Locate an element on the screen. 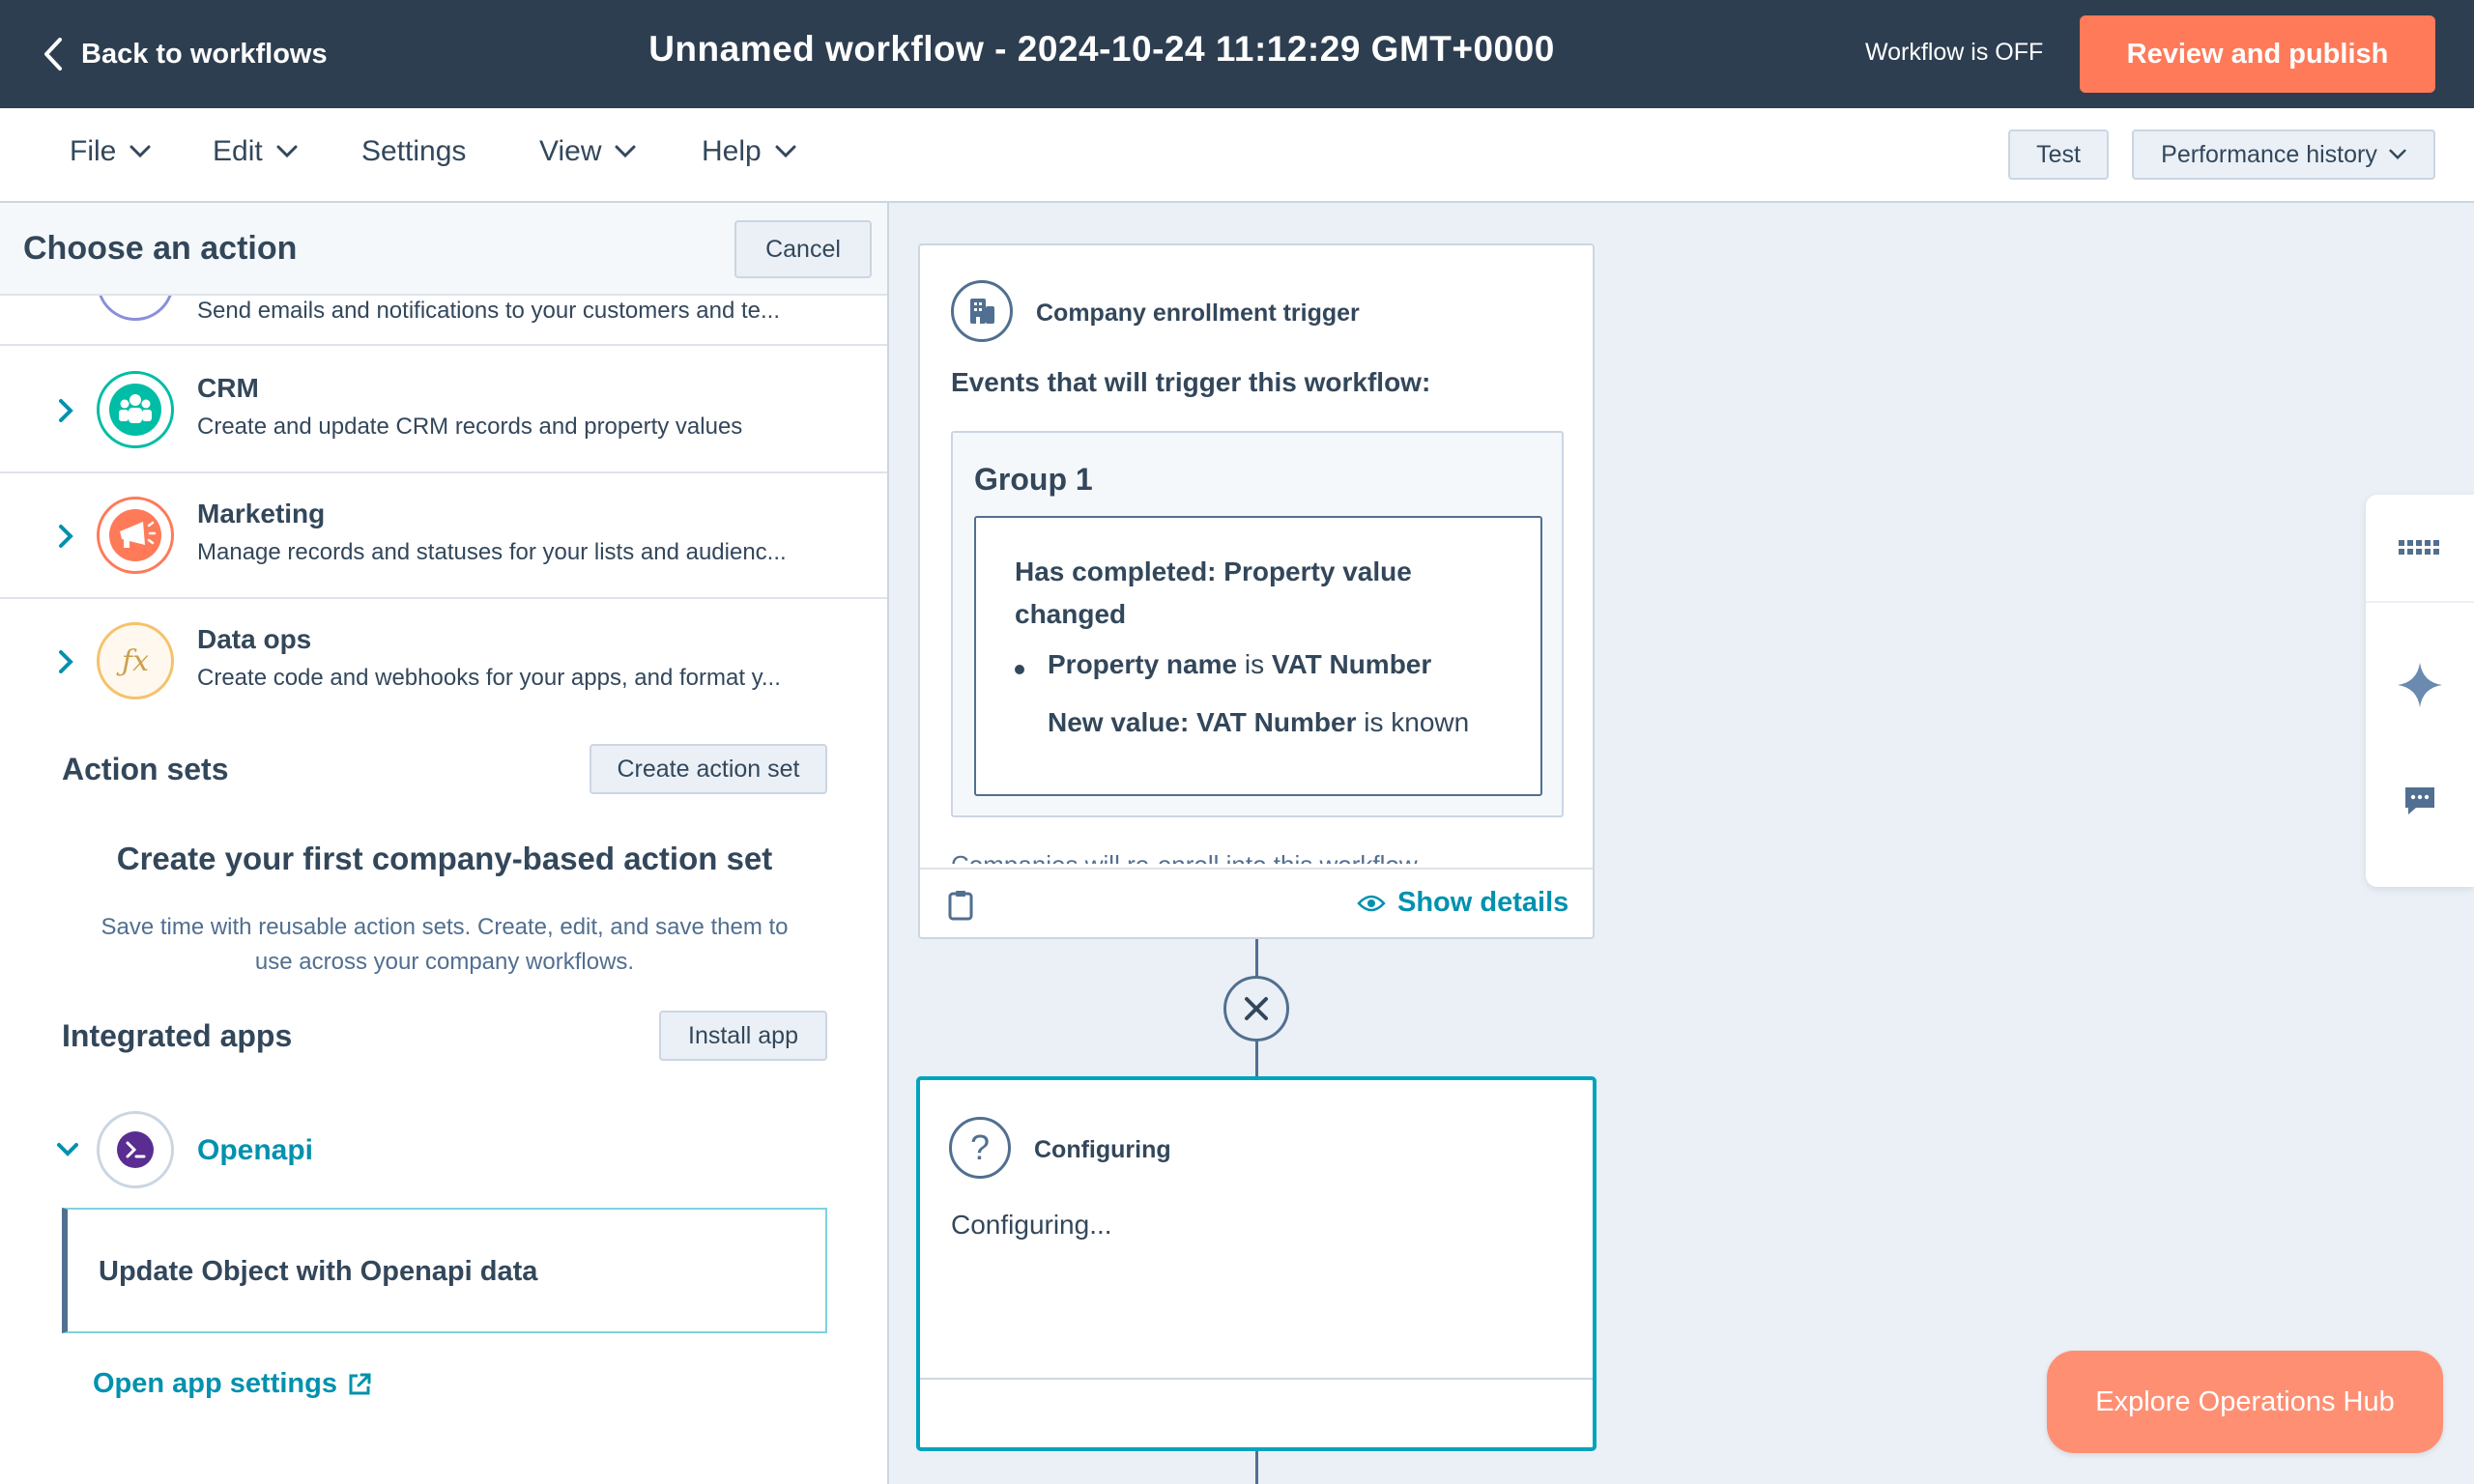 Image resolution: width=2474 pixels, height=1484 pixels. menu-edit: Edit is located at coordinates (255, 152).